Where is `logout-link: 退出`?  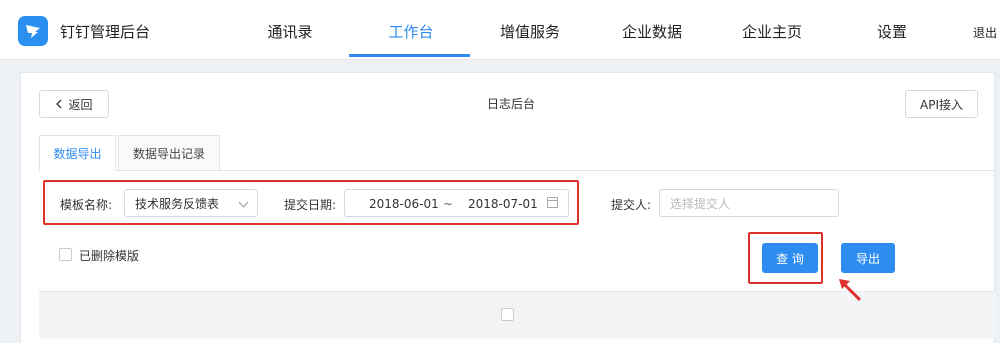 logout-link: 退出 is located at coordinates (985, 32).